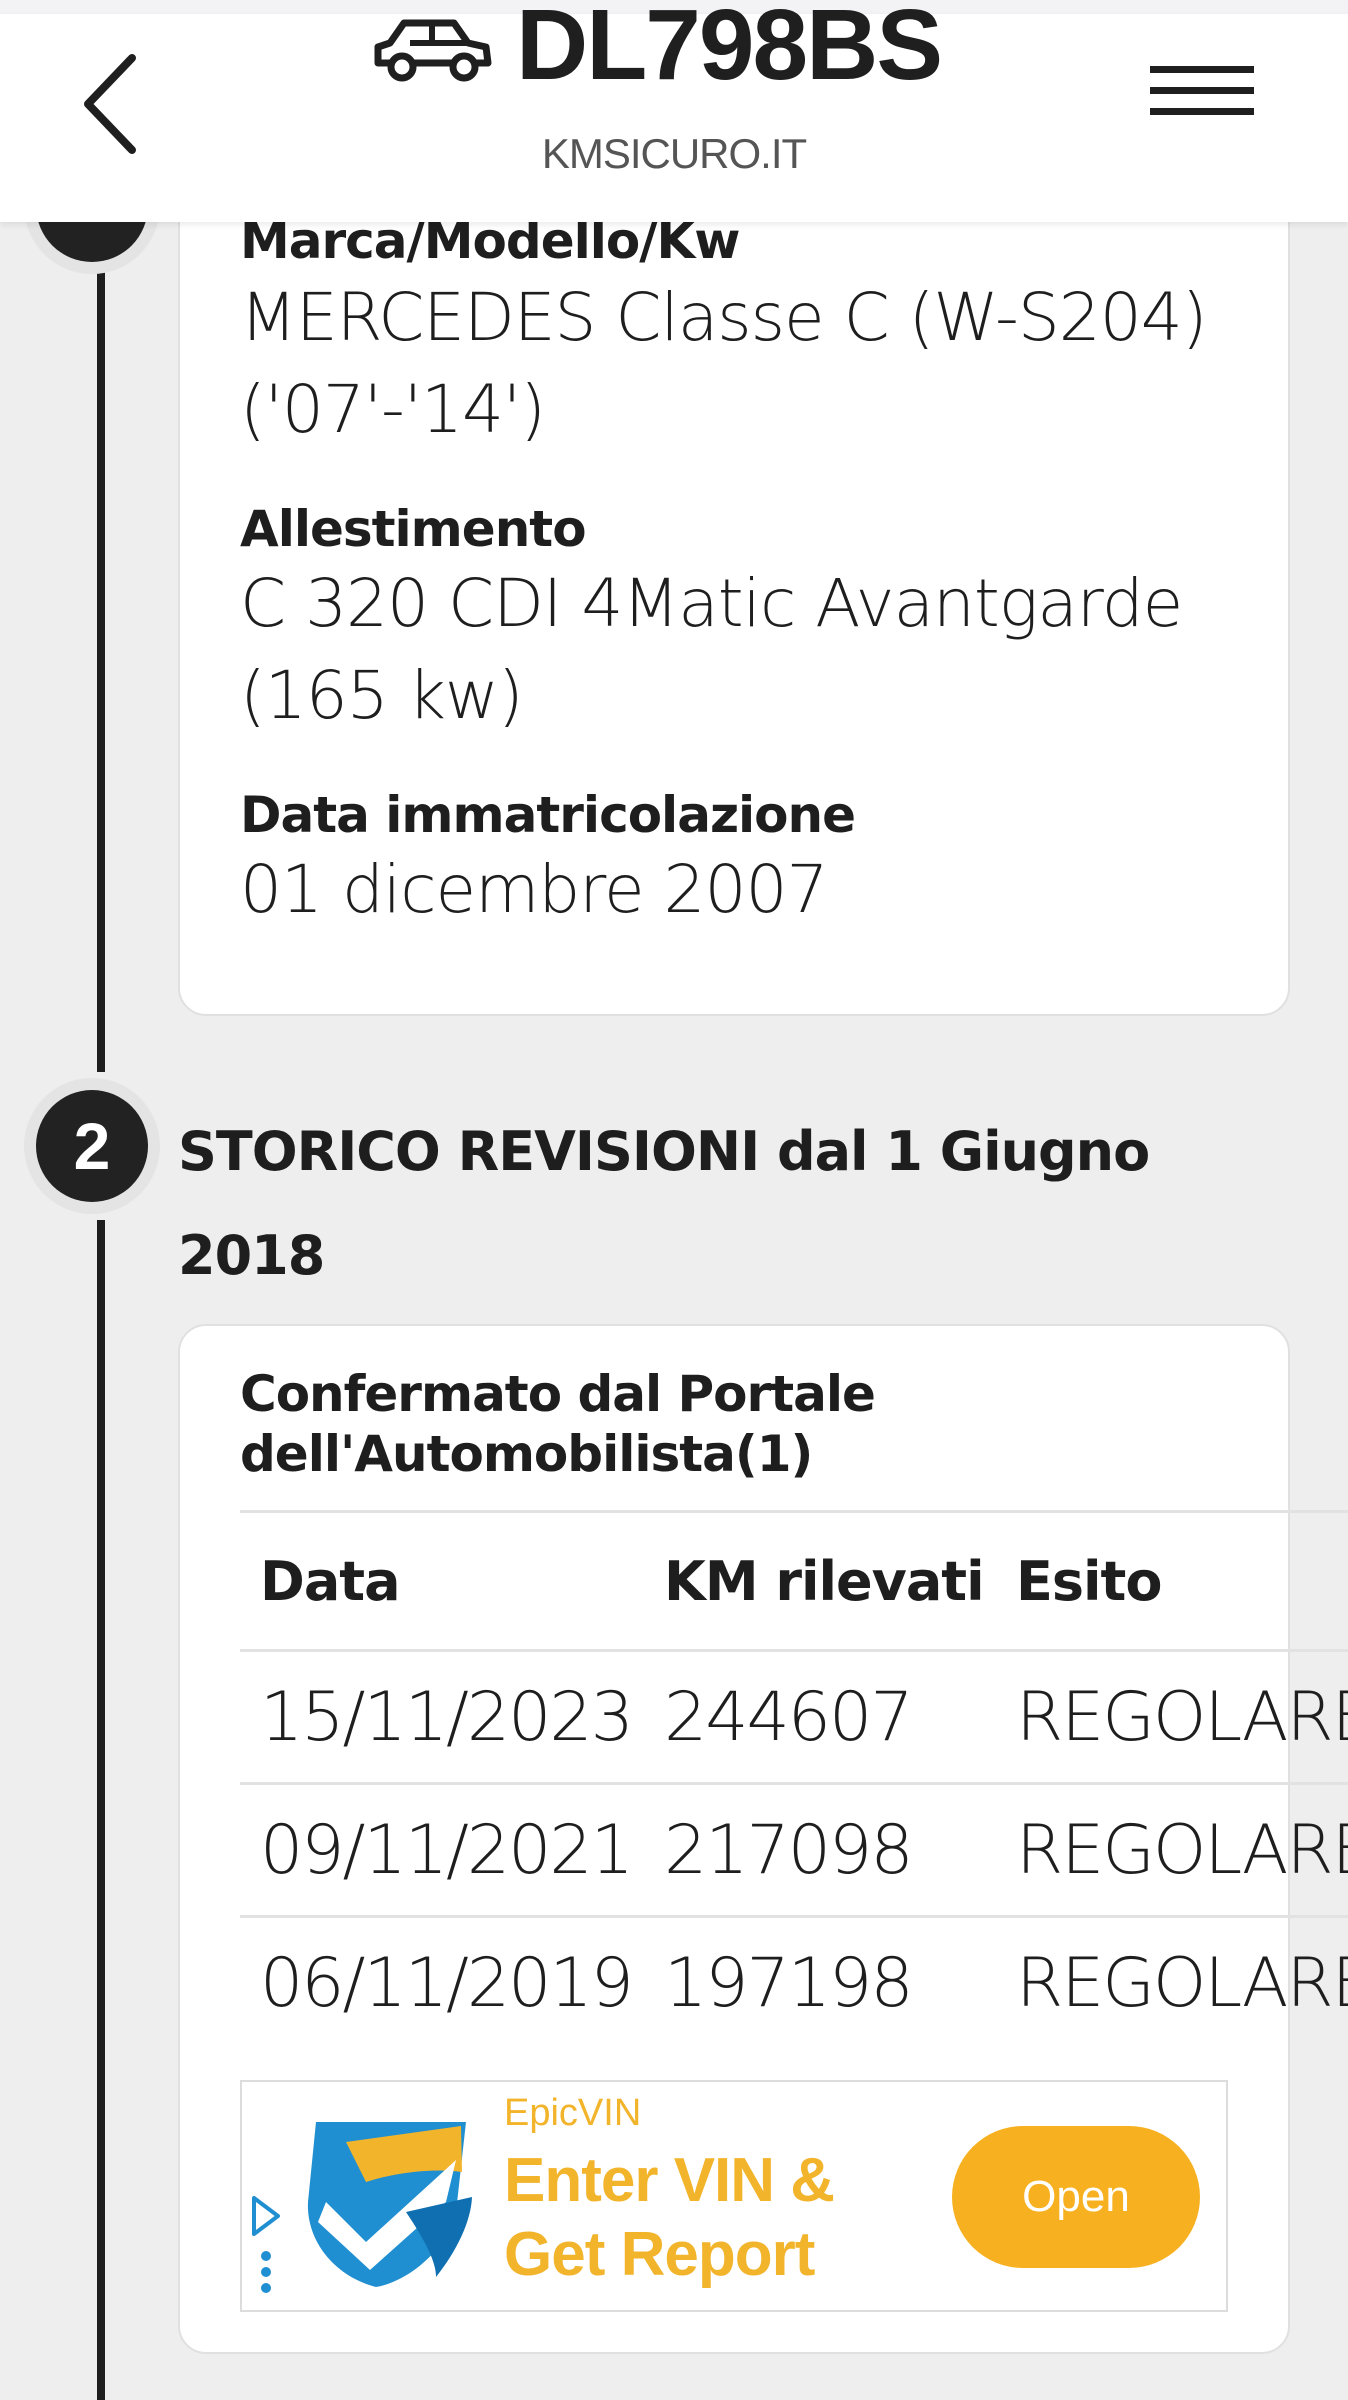 This screenshot has width=1348, height=2400. I want to click on header-date: Data, so click(330, 1581).